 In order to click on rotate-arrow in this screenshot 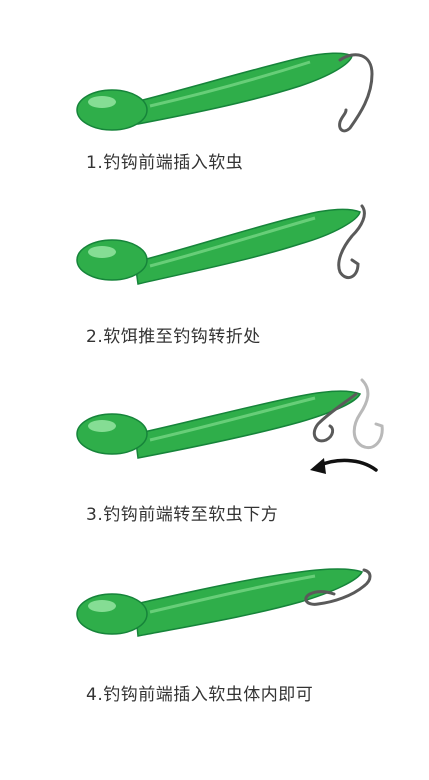, I will do `click(344, 466)`.